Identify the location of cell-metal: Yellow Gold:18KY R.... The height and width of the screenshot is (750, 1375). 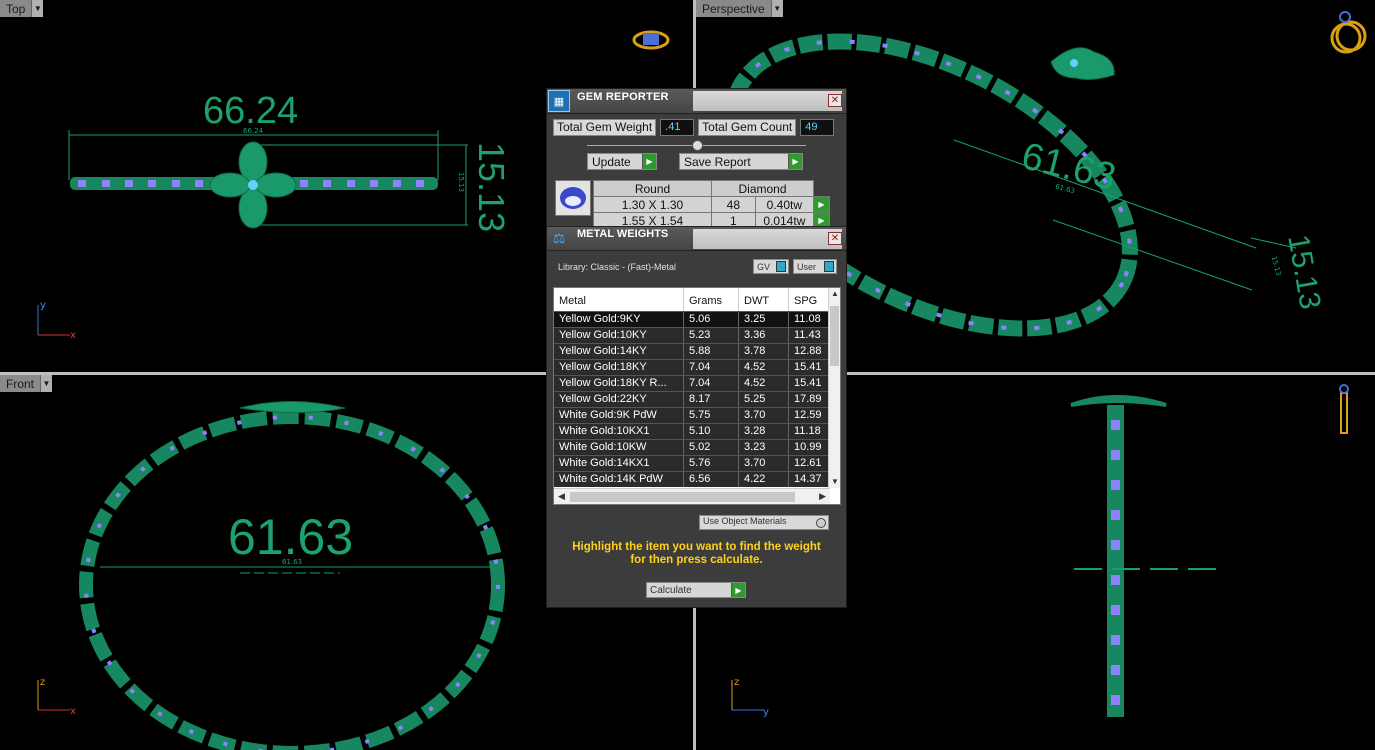
(619, 383).